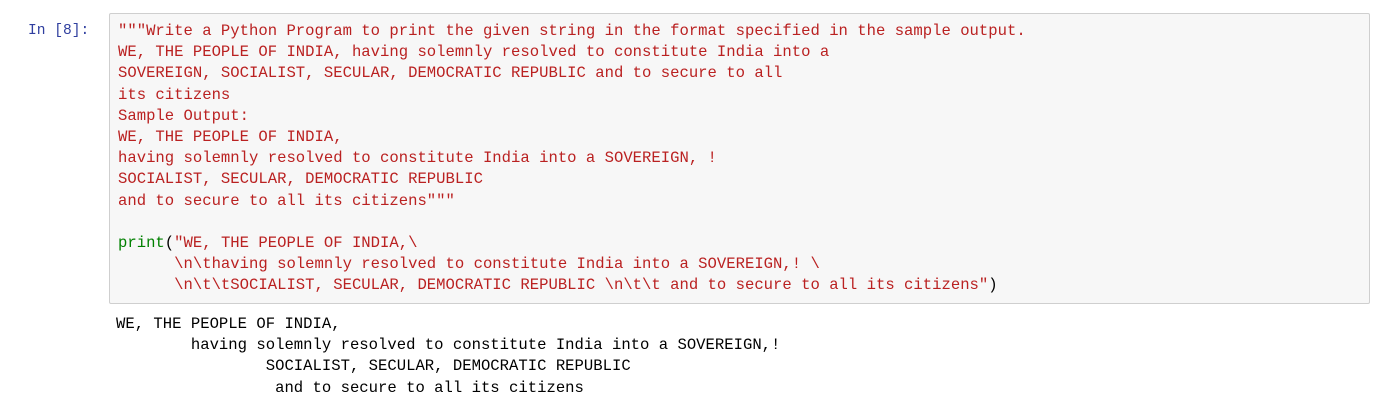 The image size is (1389, 404). What do you see at coordinates (572, 243) in the screenshot?
I see `code-line-print: print("WE, THE PEOPLE OF INDIA,\` at bounding box center [572, 243].